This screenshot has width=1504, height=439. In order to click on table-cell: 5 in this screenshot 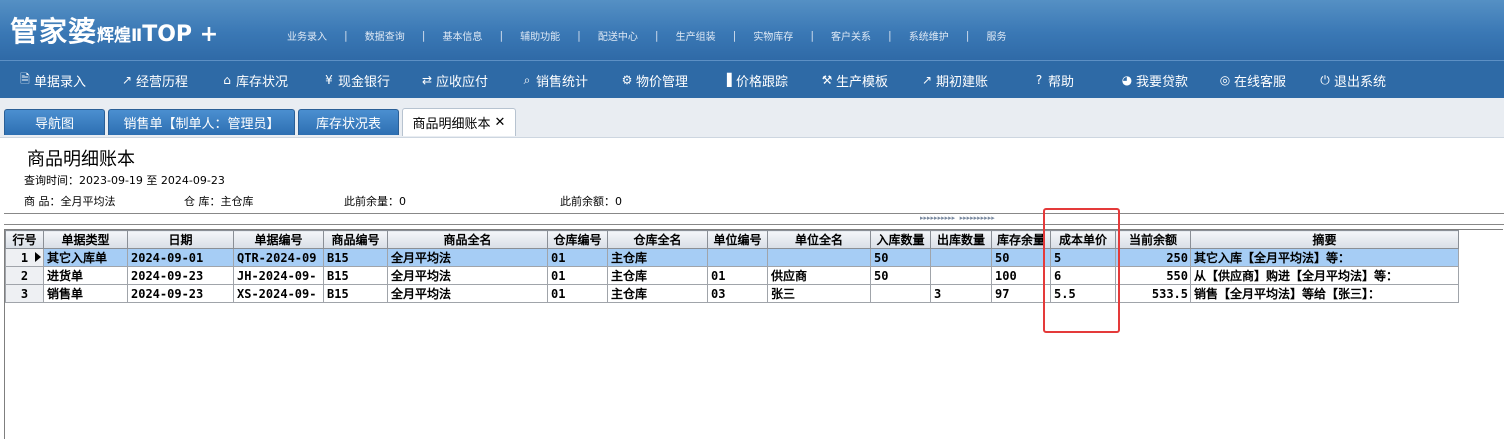, I will do `click(1083, 257)`.